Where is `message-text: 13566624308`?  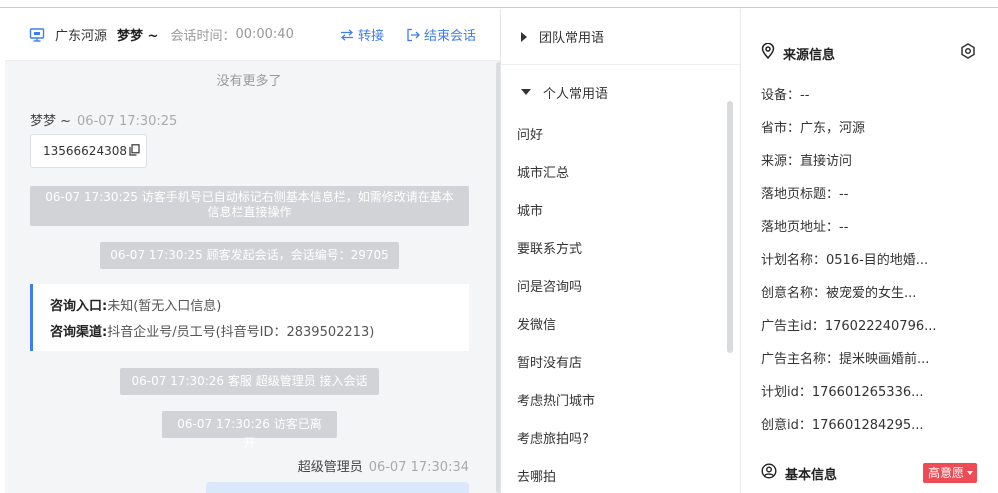
message-text: 13566624308 is located at coordinates (85, 151).